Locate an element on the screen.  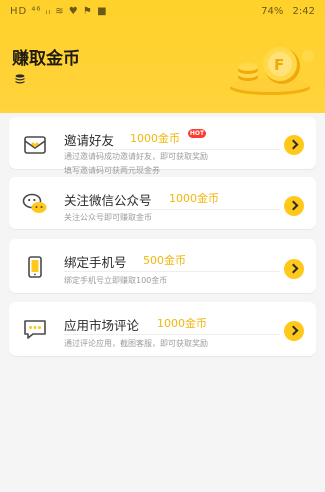
invite-envelope-icon is located at coordinates (35, 145).